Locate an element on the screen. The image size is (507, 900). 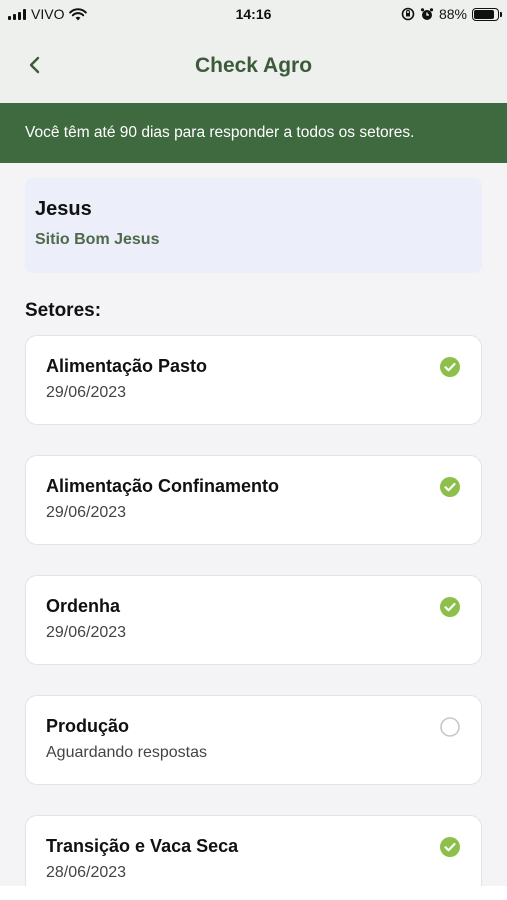
sectors-heading: Setores: is located at coordinates (63, 310).